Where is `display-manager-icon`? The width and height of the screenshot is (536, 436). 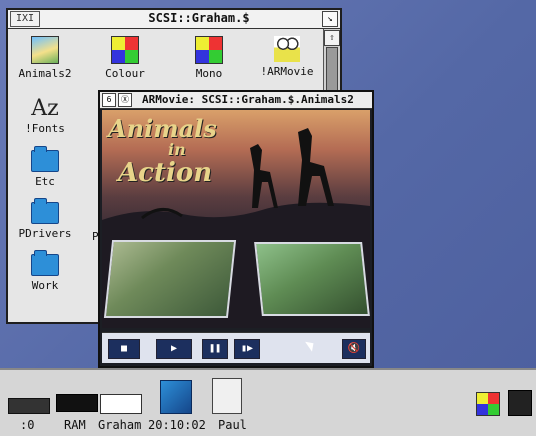
display-manager-icon is located at coordinates (488, 404).